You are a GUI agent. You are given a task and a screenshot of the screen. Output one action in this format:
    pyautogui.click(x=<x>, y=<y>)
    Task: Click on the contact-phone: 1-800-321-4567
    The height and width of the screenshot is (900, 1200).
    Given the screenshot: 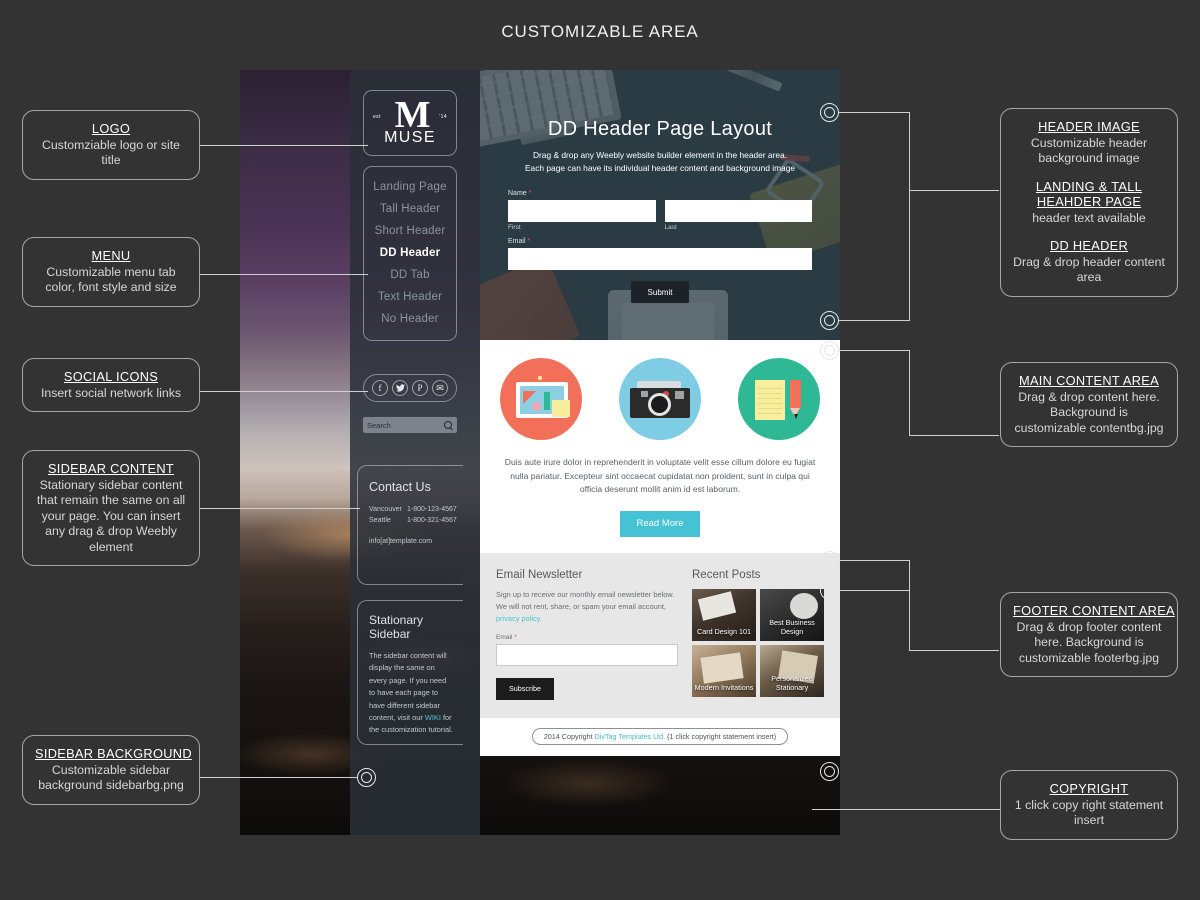 What is the action you would take?
    pyautogui.click(x=432, y=520)
    